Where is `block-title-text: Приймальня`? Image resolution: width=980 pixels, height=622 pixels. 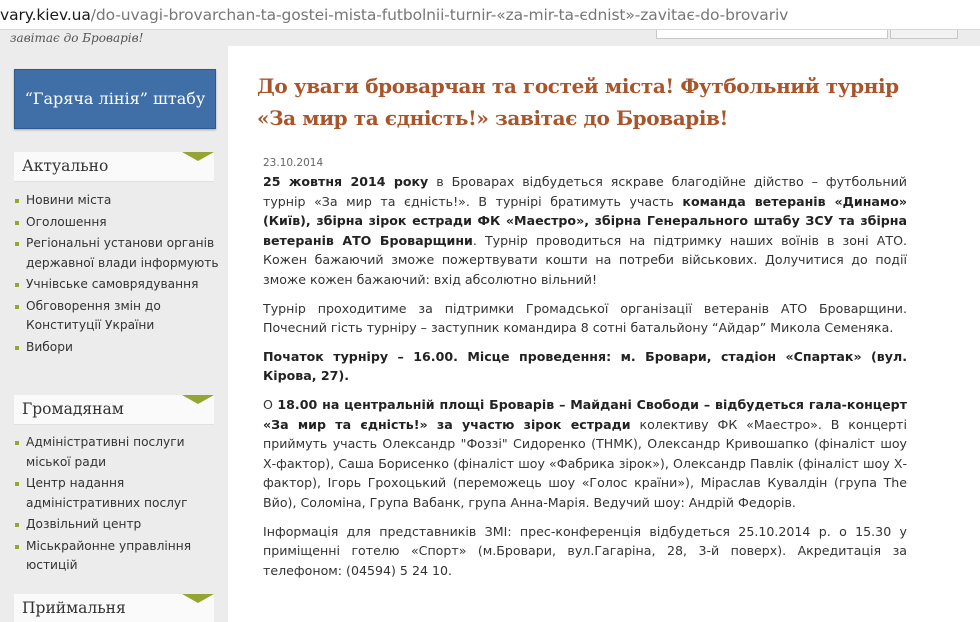
block-title-text: Приймальня is located at coordinates (74, 608).